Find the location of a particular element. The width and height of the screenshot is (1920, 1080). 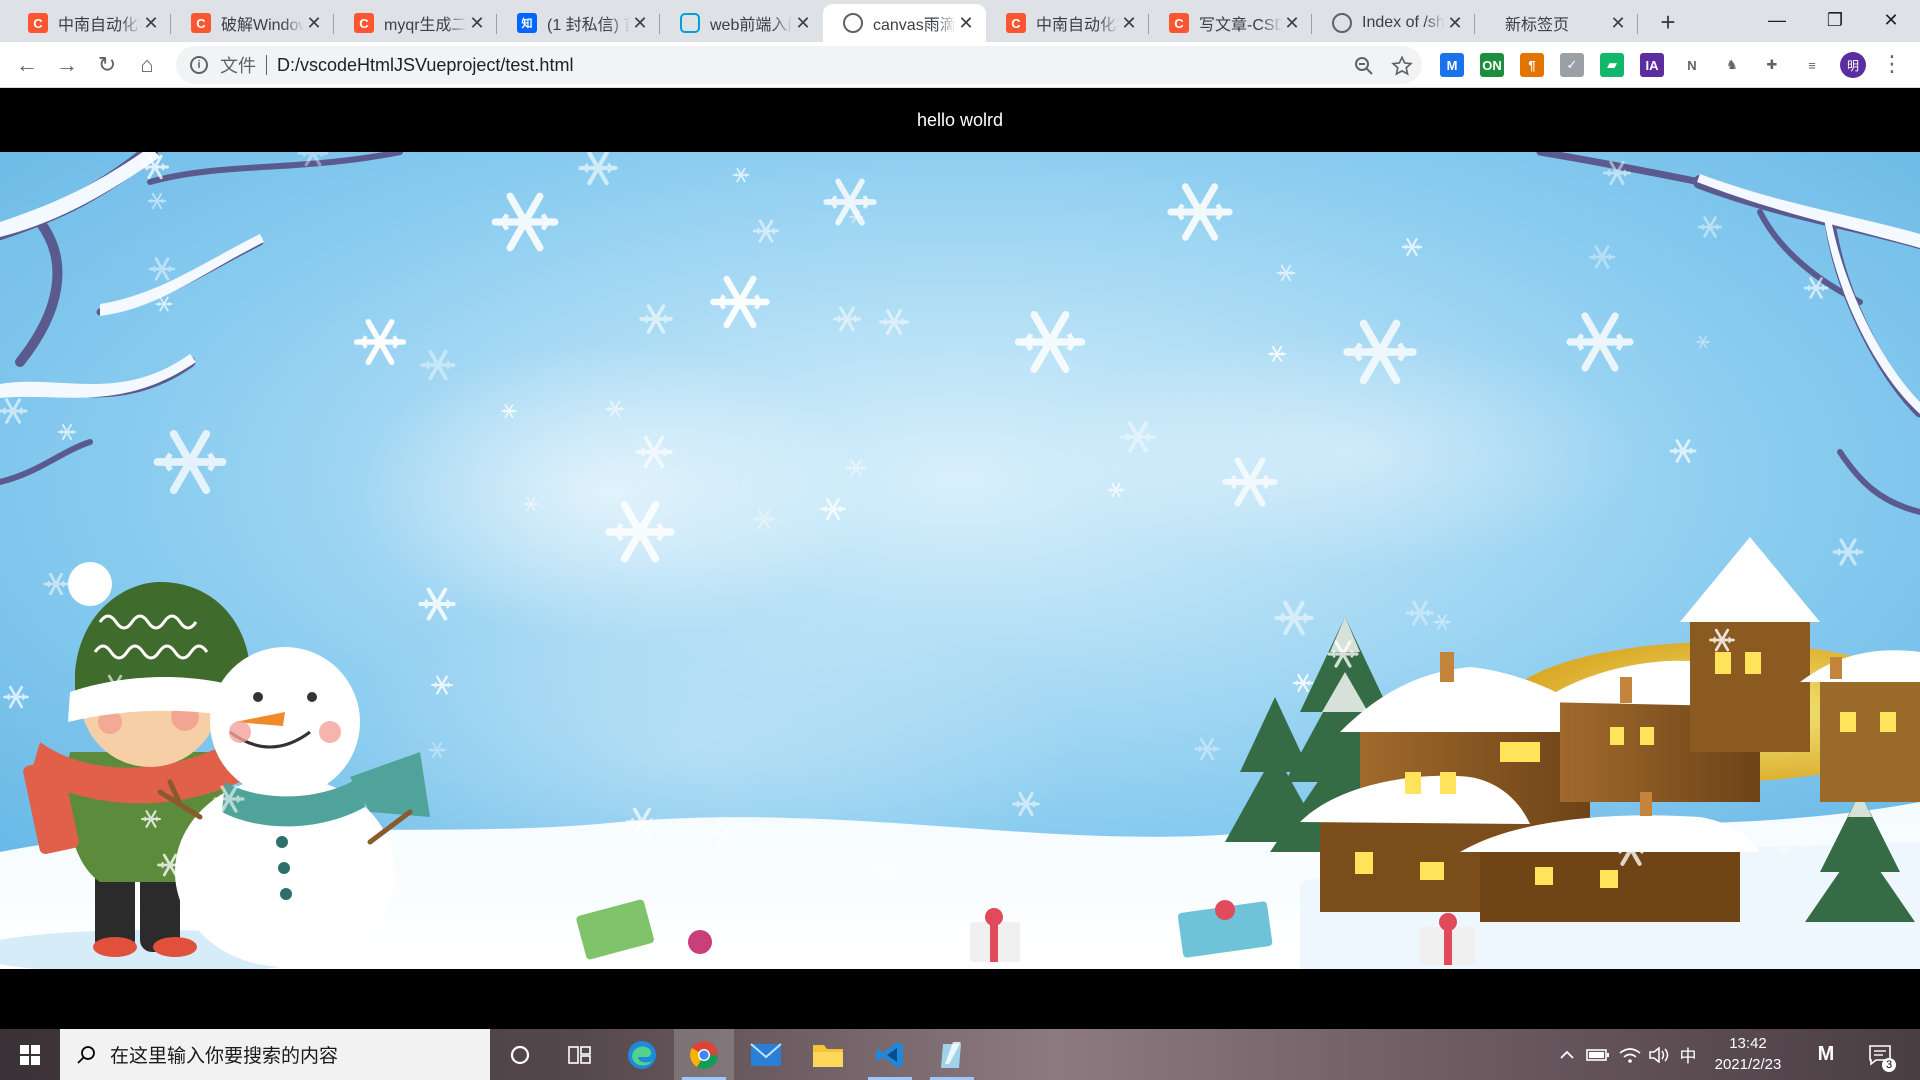

tab-2: C 破解Windows✕ is located at coordinates (252, 23).